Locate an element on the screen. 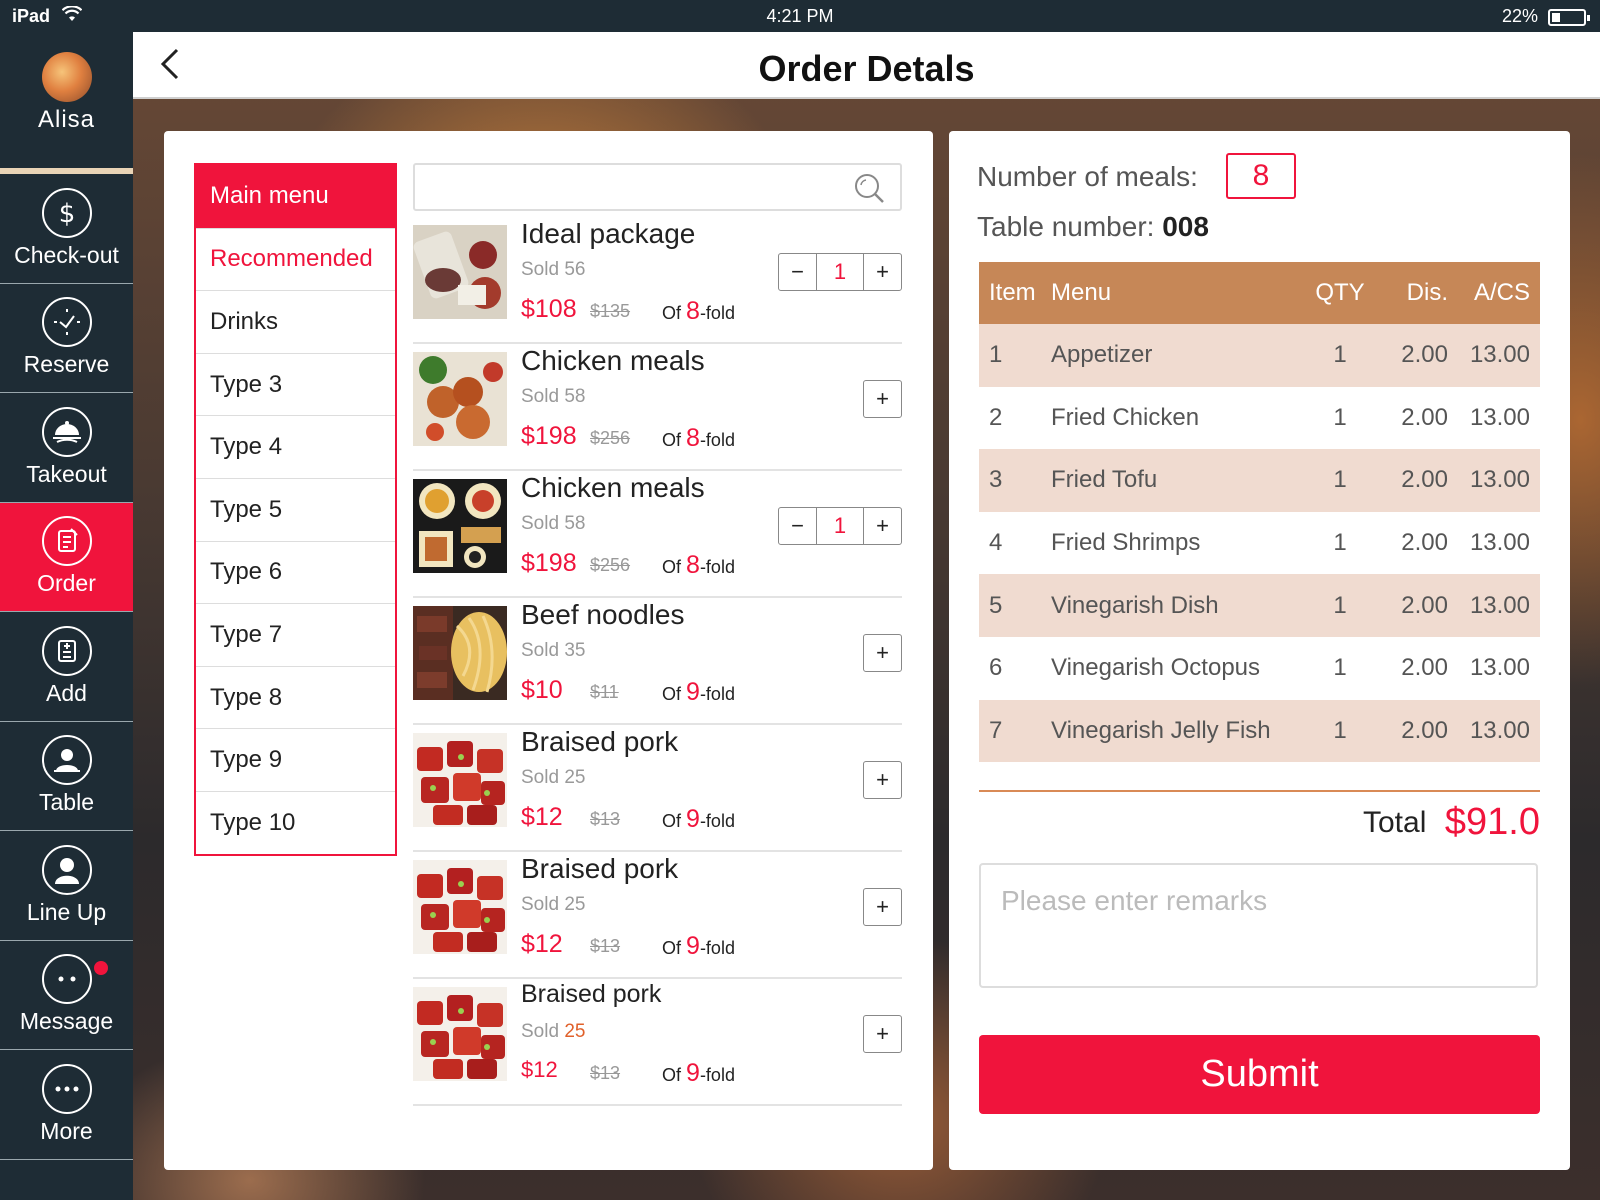  search-icon is located at coordinates (869, 188).